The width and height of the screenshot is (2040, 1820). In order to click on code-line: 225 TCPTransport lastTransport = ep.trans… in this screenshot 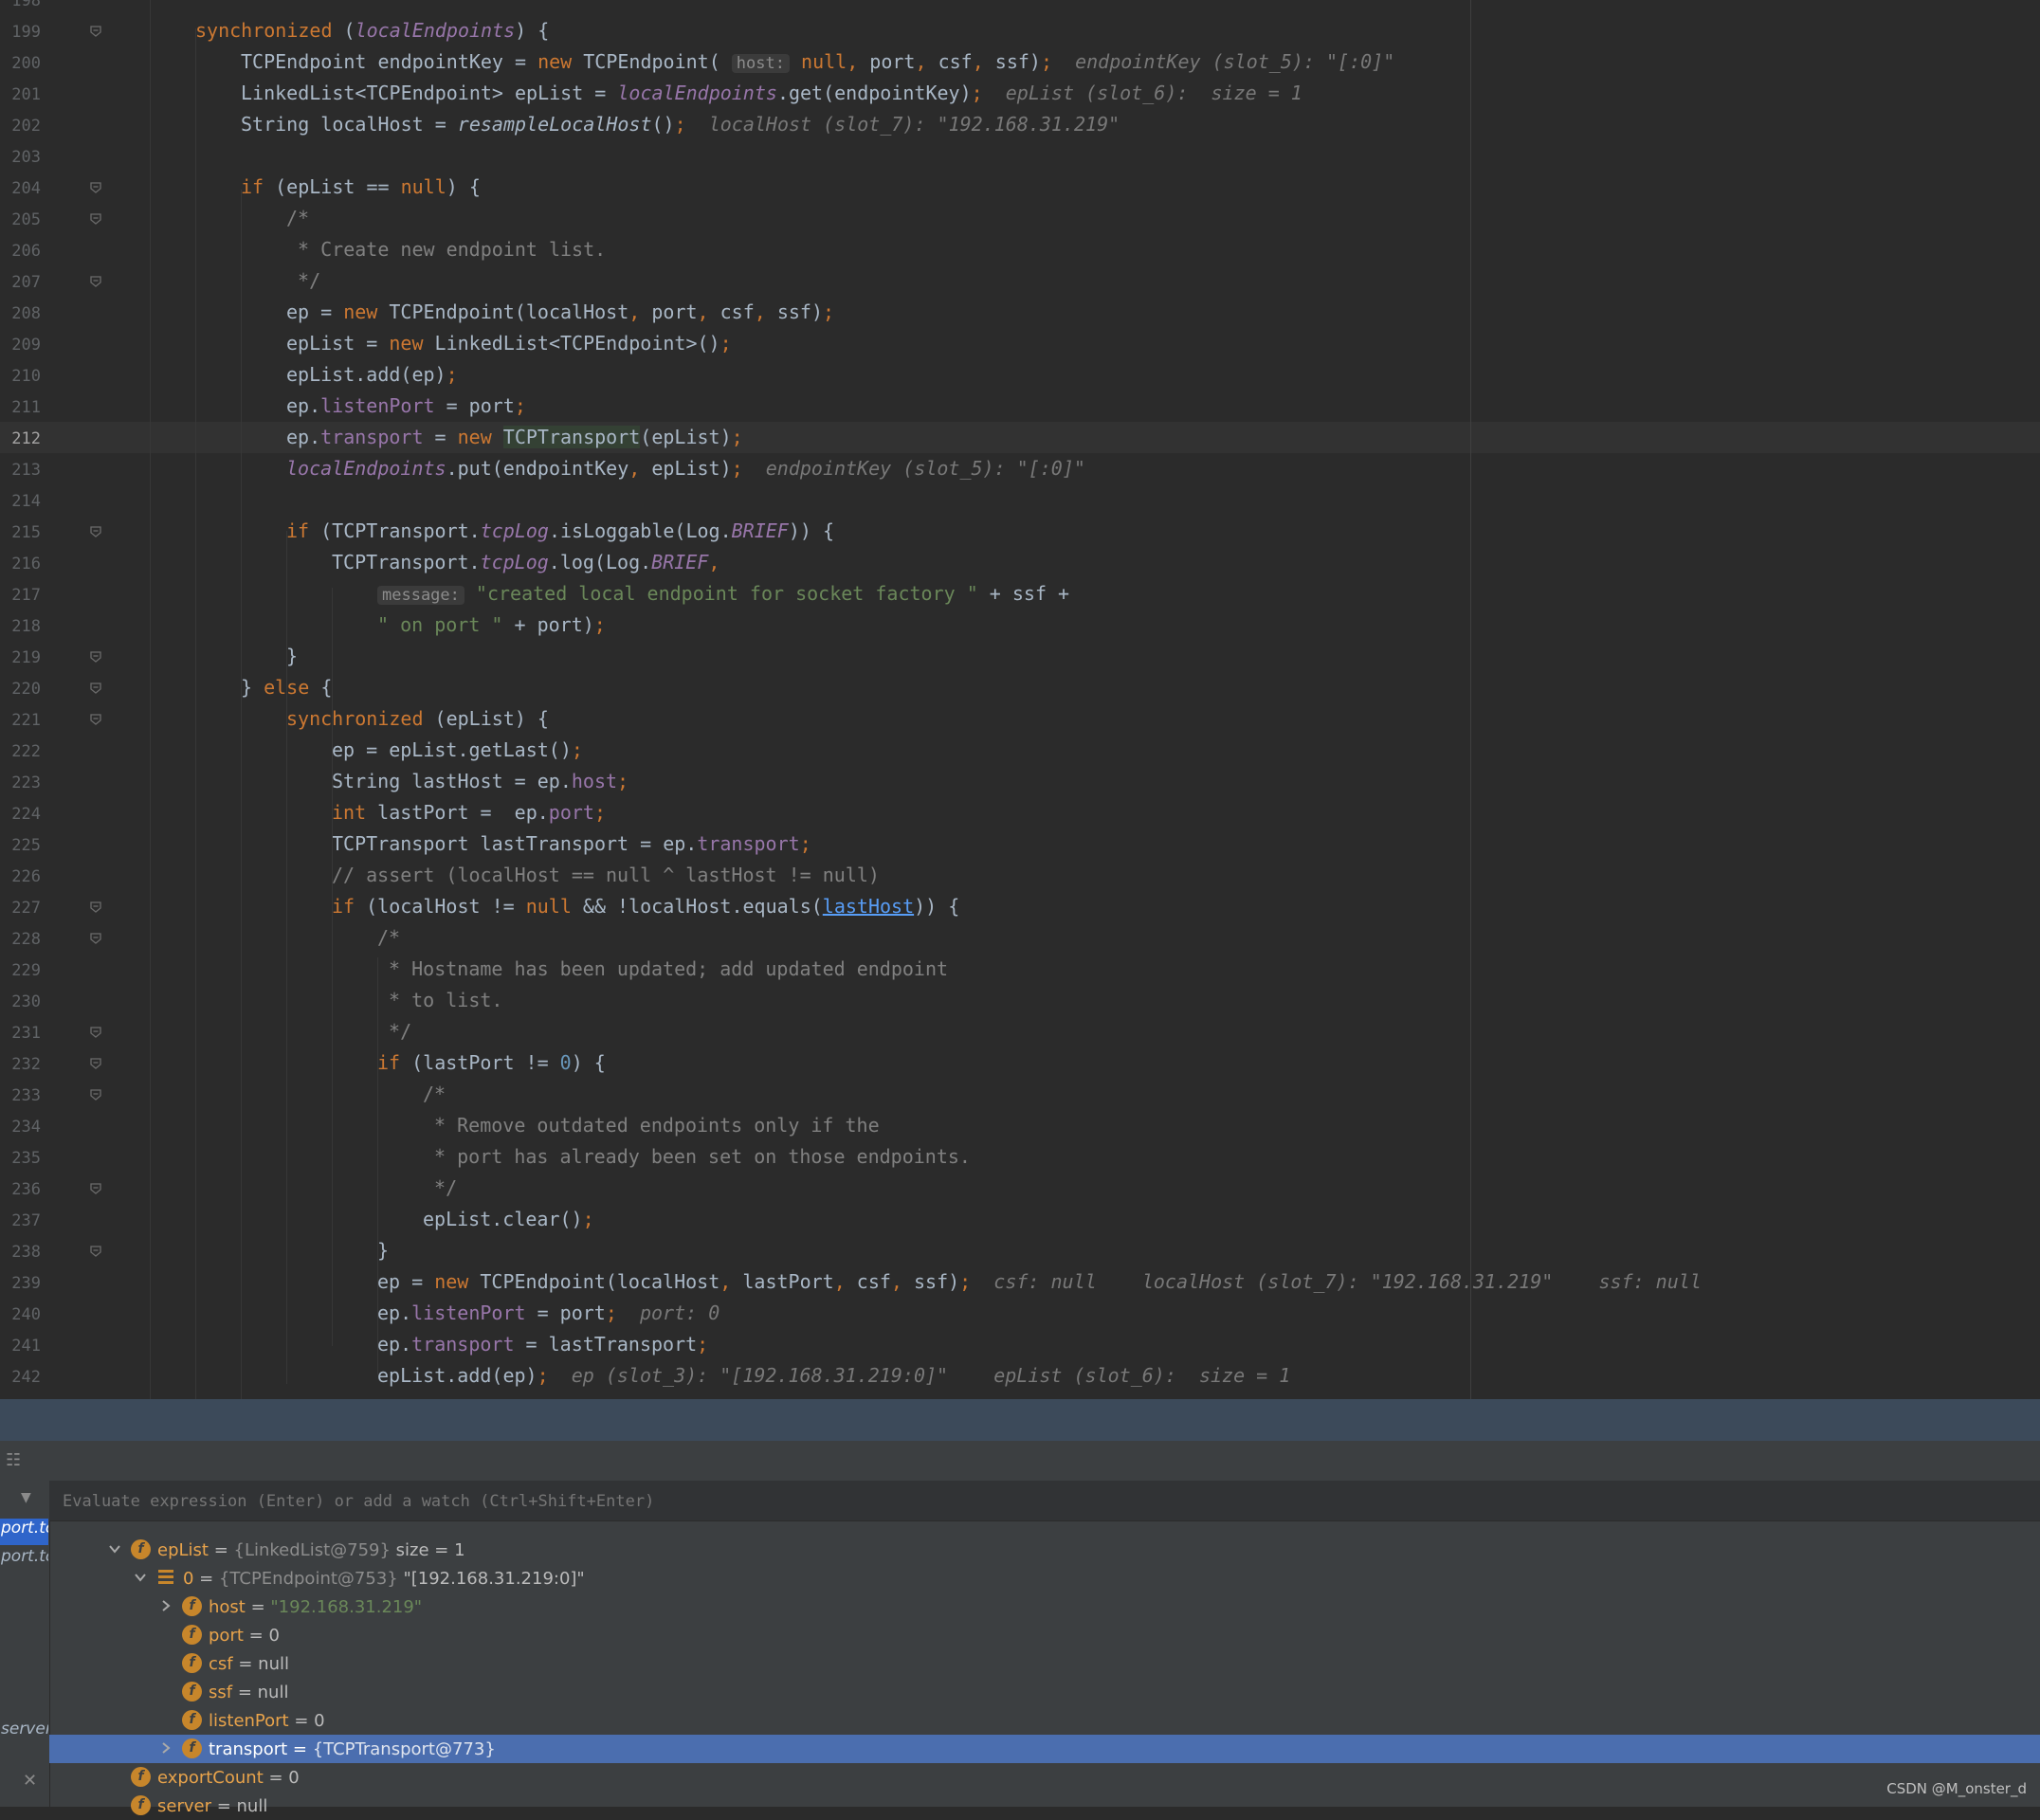, I will do `click(1020, 844)`.